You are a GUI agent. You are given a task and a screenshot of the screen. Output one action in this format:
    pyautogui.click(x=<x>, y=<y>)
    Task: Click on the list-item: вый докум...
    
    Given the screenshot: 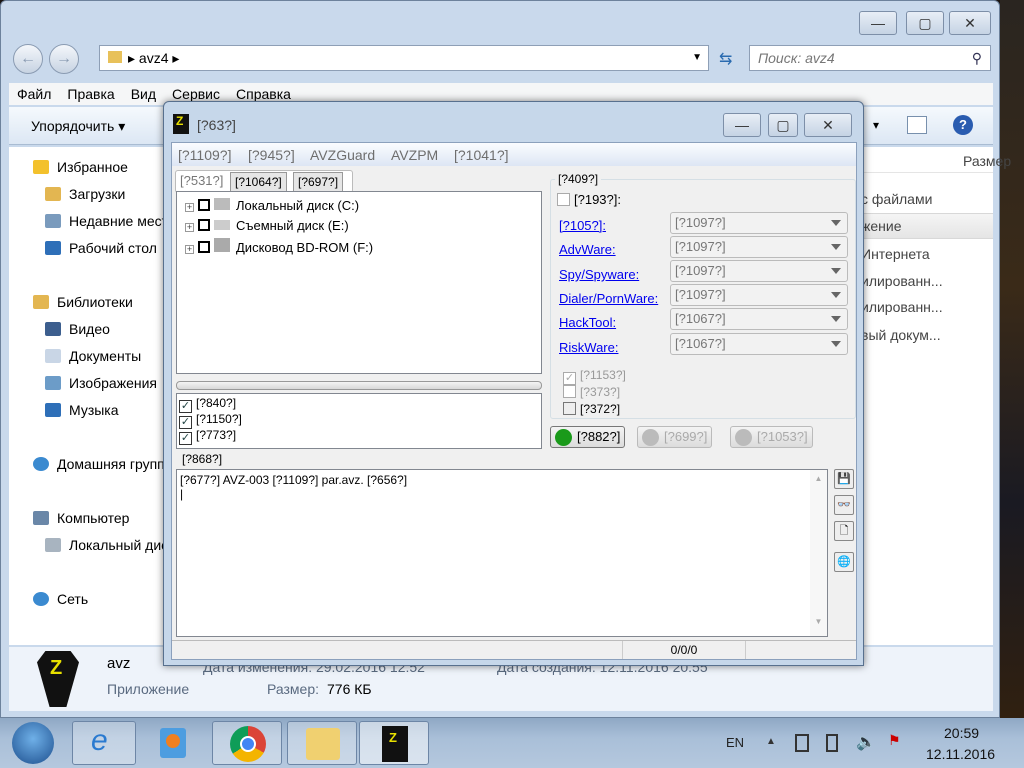 What is the action you would take?
    pyautogui.click(x=901, y=335)
    